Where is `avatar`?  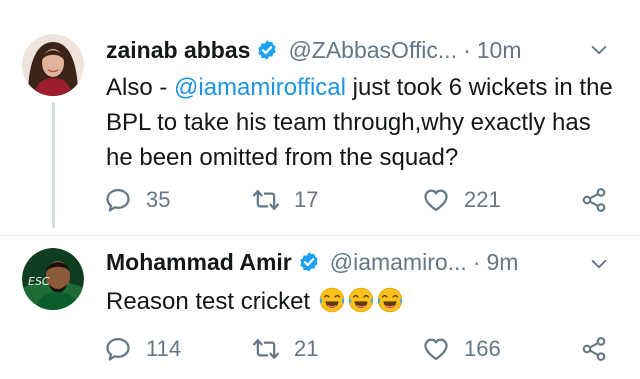
avatar is located at coordinates (53, 65).